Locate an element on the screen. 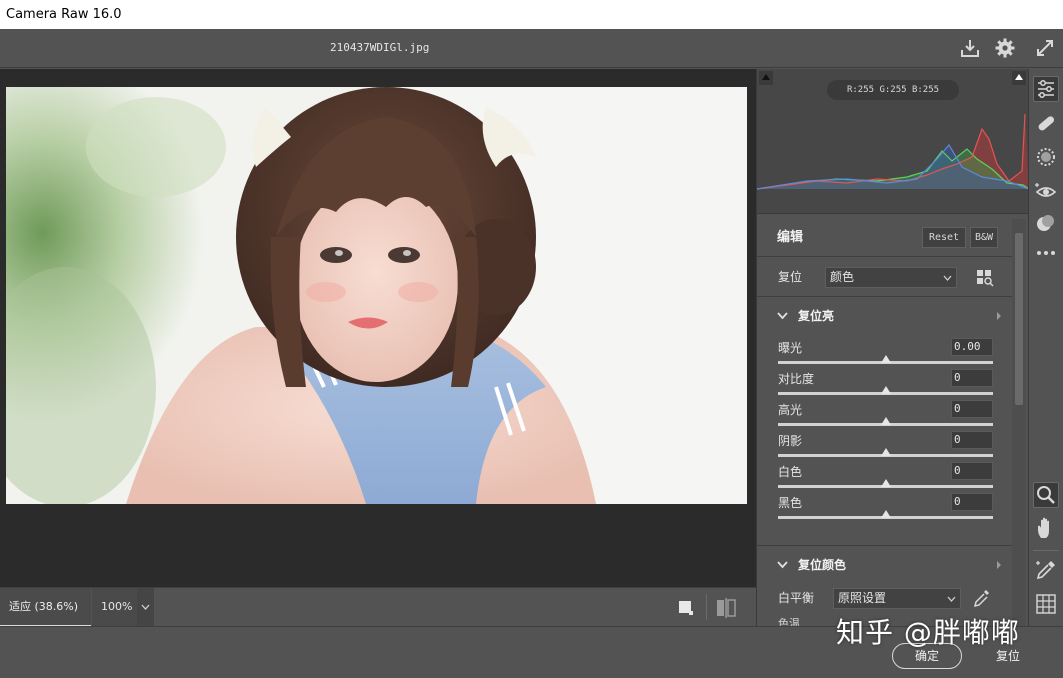 The width and height of the screenshot is (1063, 678). zoom-value: 100% is located at coordinates (117, 606).